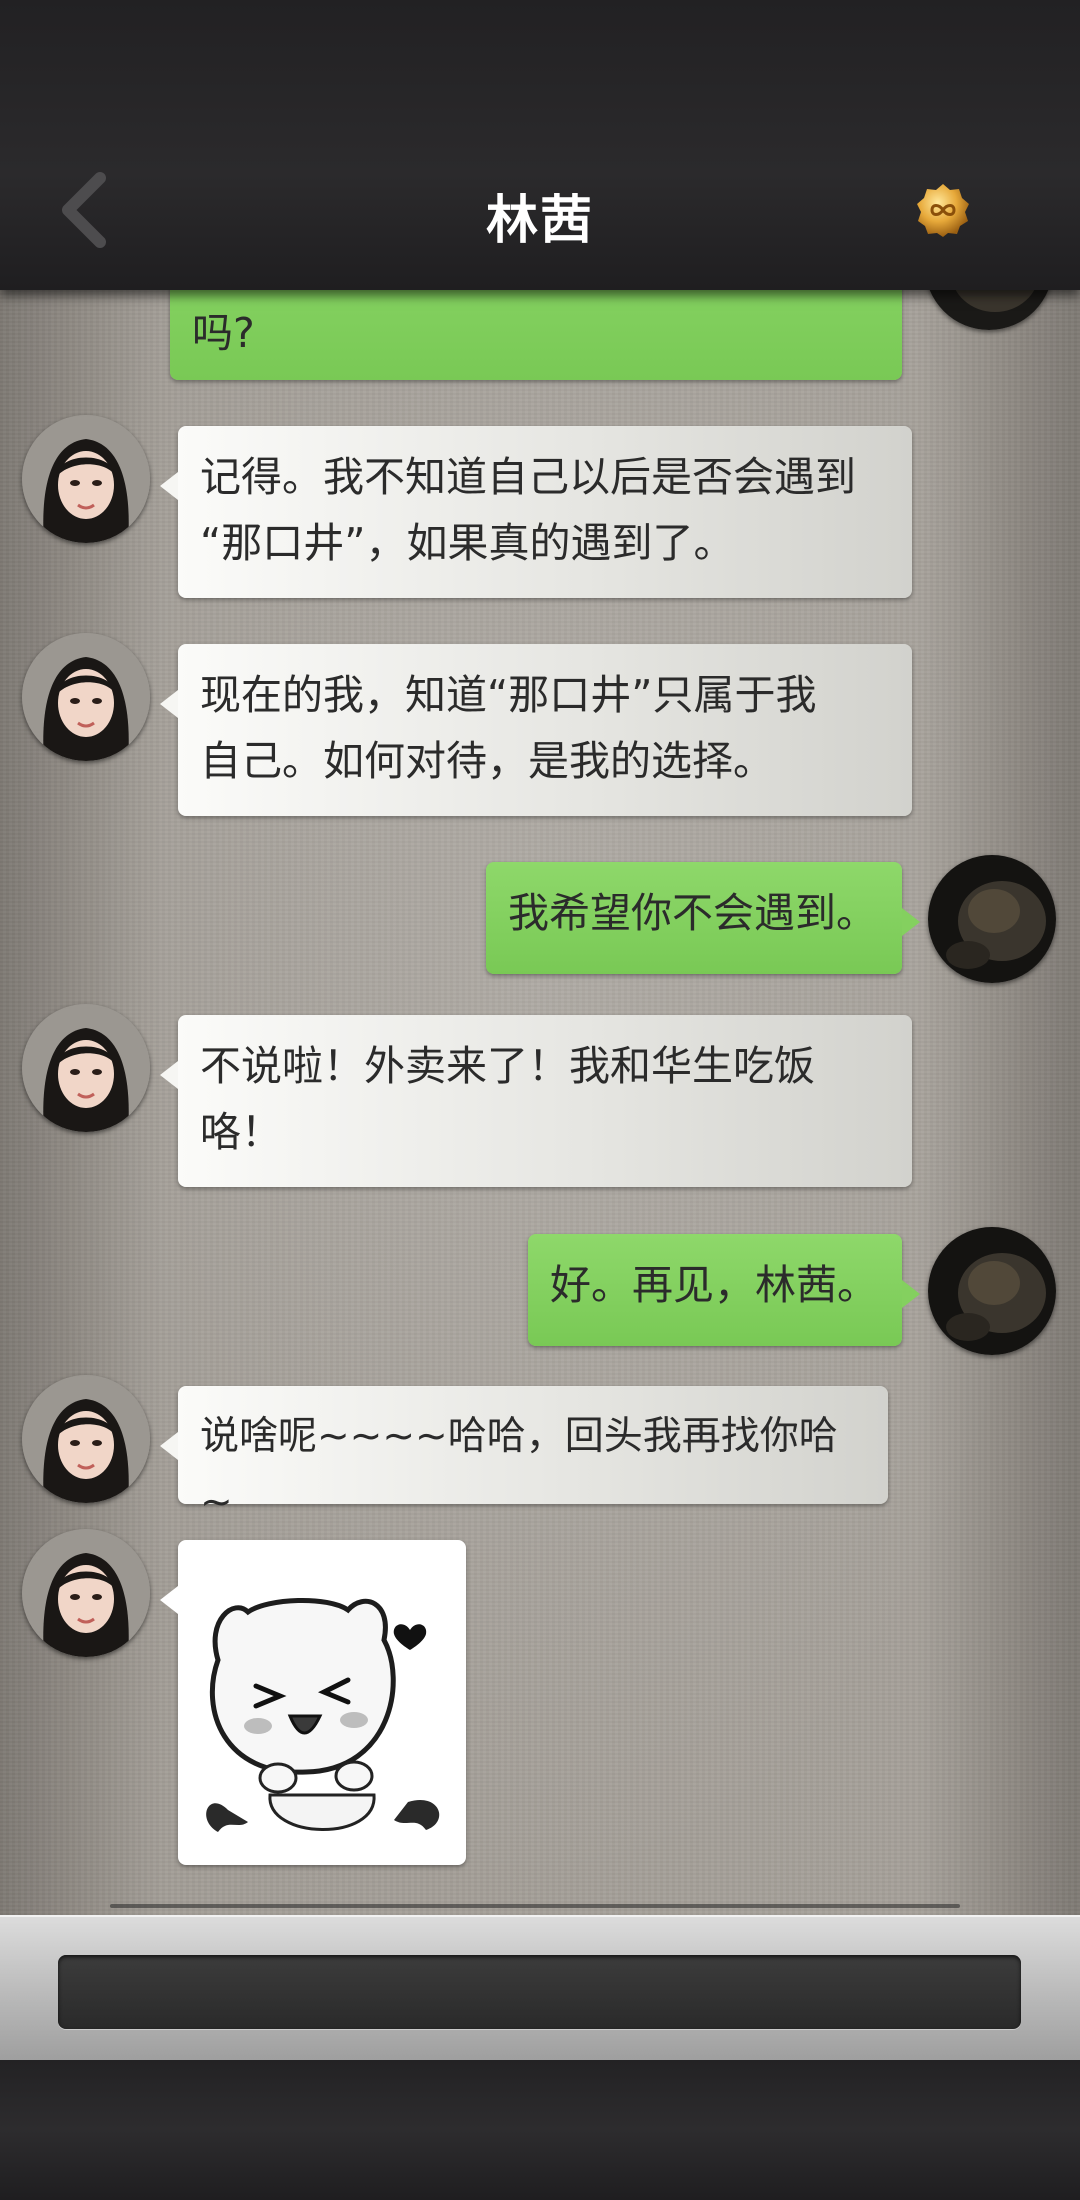 This screenshot has width=1080, height=2200. What do you see at coordinates (540, 145) in the screenshot?
I see `chat-header: 林茜` at bounding box center [540, 145].